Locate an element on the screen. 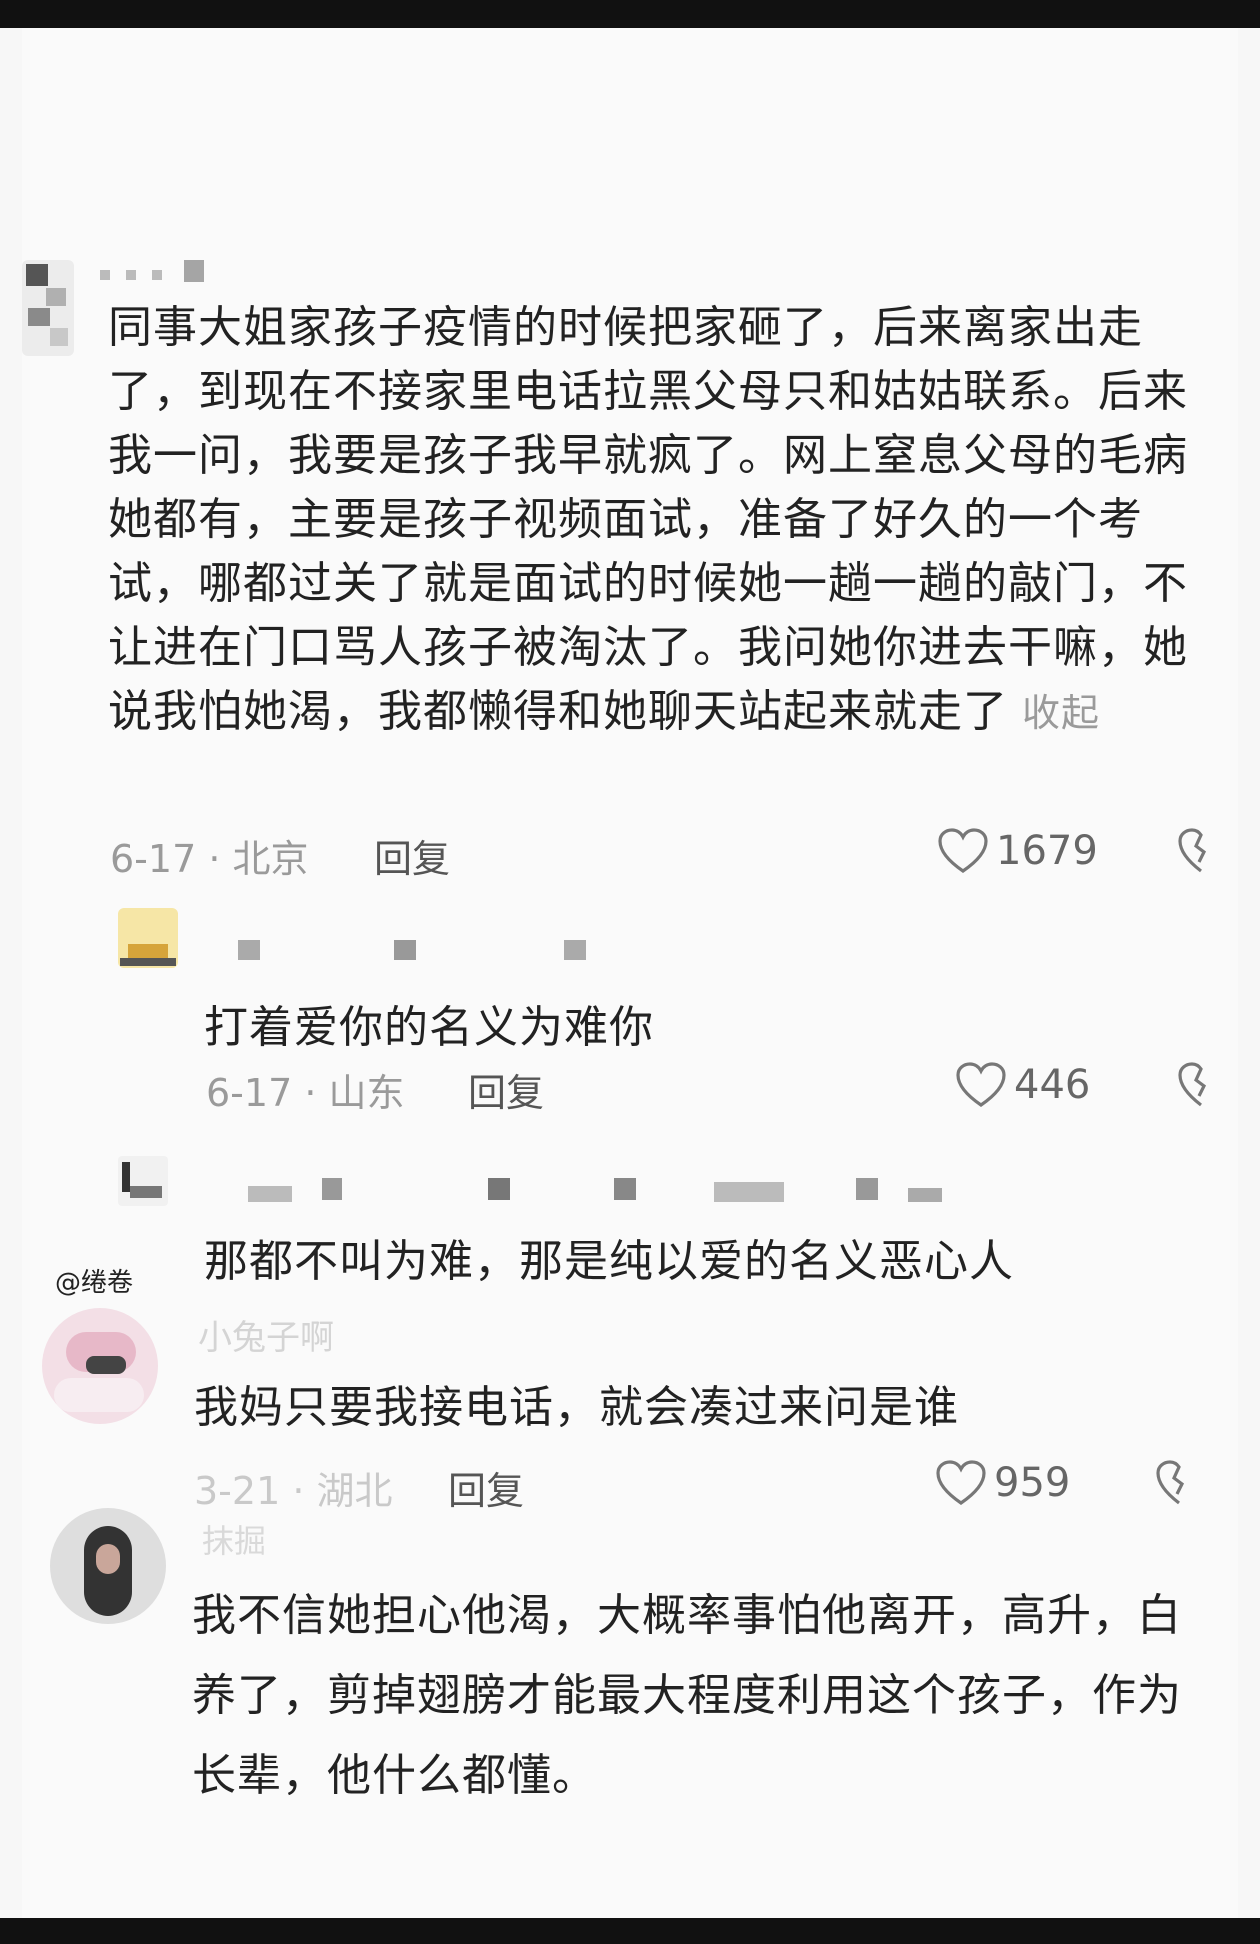 The height and width of the screenshot is (1944, 1260). comment-meta: 6-17 · 山东 is located at coordinates (305, 1093).